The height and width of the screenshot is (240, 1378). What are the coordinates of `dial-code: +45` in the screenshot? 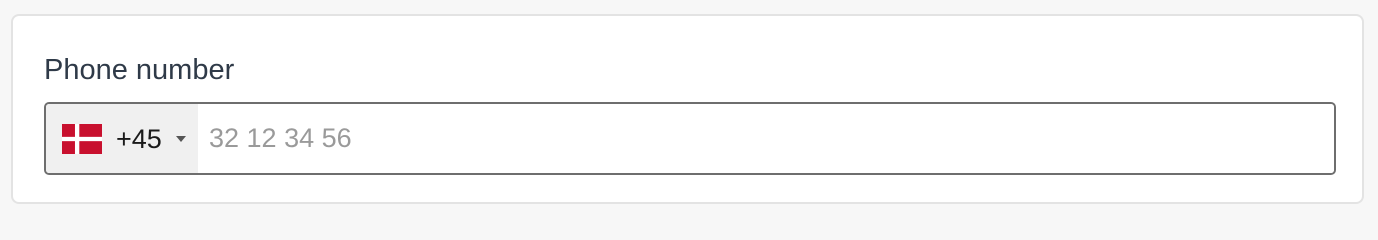 It's located at (139, 138).